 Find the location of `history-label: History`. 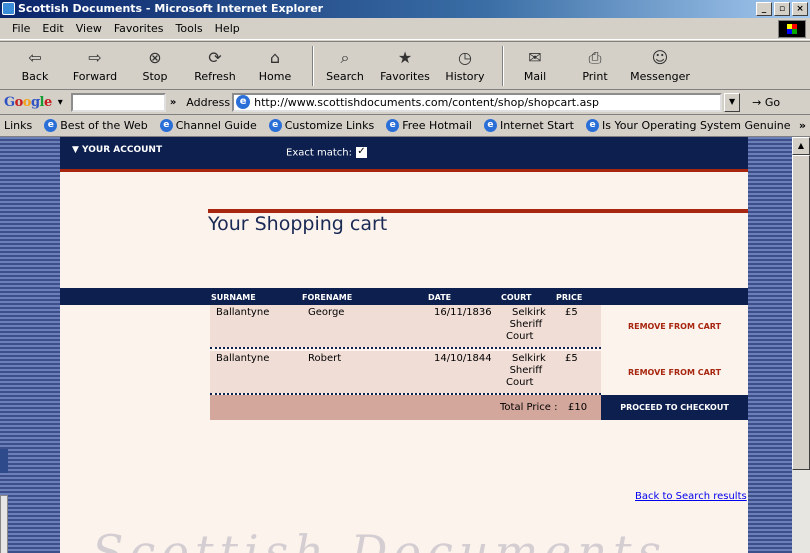

history-label: History is located at coordinates (465, 76).